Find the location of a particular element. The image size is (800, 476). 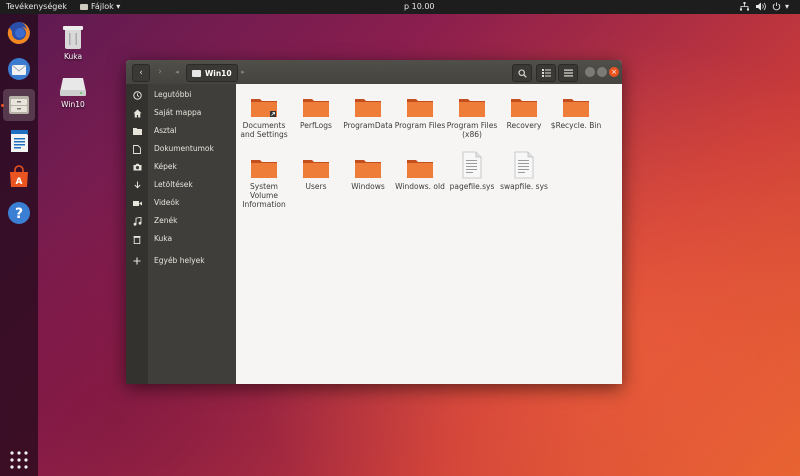

search-button is located at coordinates (522, 73).